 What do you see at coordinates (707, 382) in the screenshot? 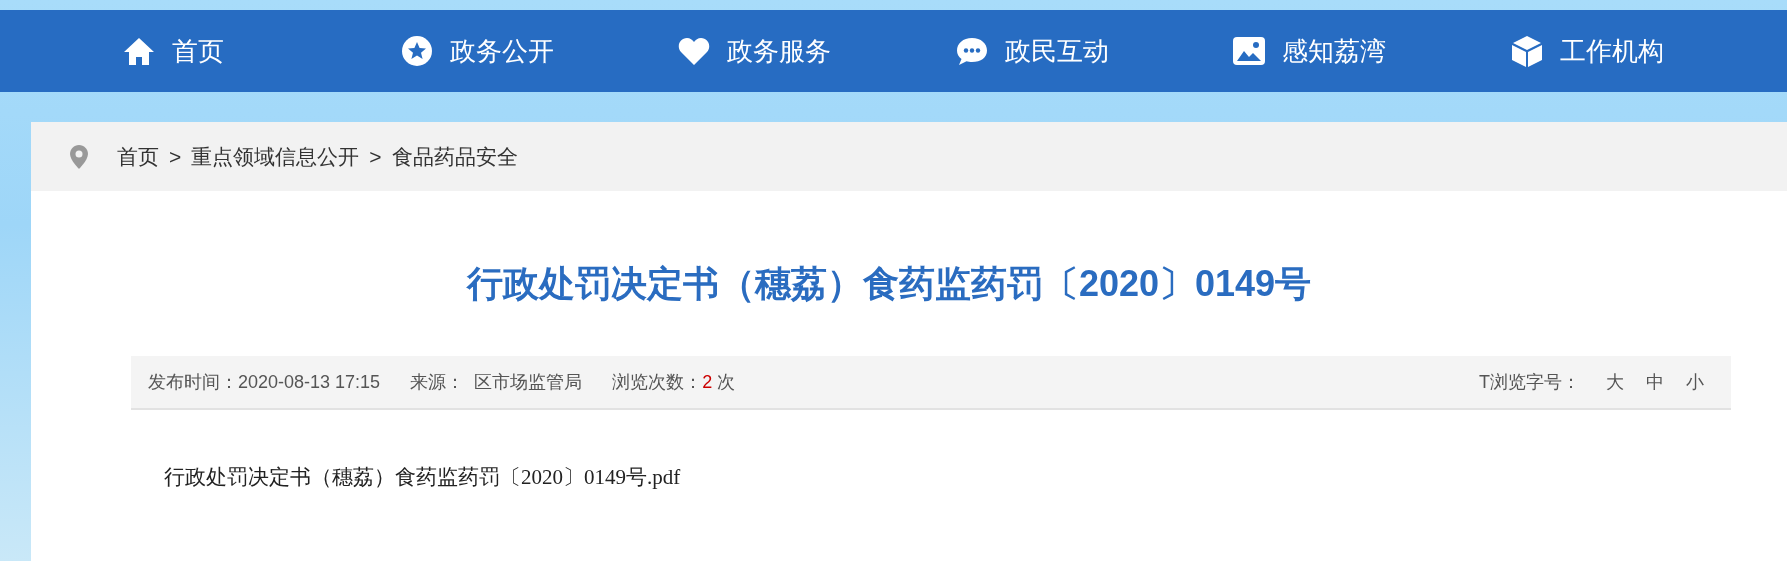
I see `views-count: 2` at bounding box center [707, 382].